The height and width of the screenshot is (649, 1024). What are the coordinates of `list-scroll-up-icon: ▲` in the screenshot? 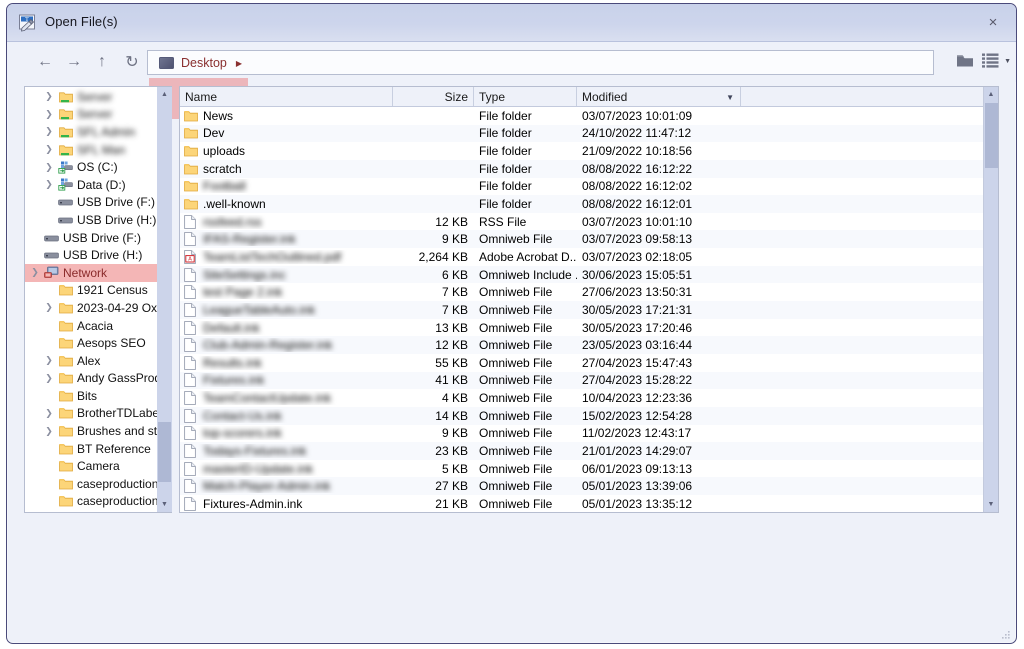 It's located at (991, 94).